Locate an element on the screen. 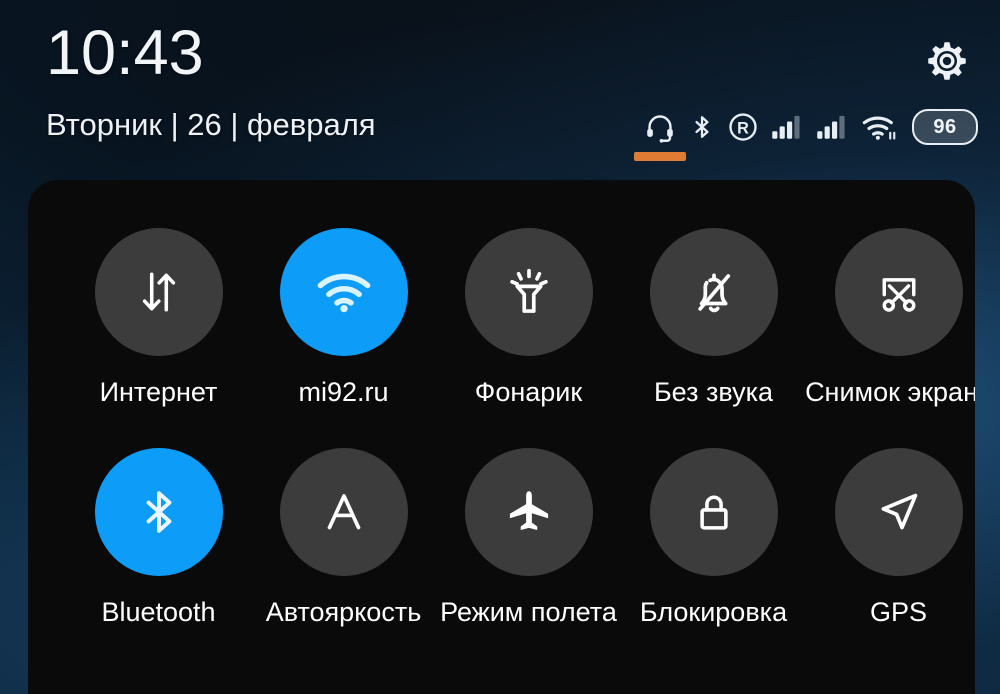 This screenshot has width=1000, height=694. navigation-arrow-icon is located at coordinates (899, 511).